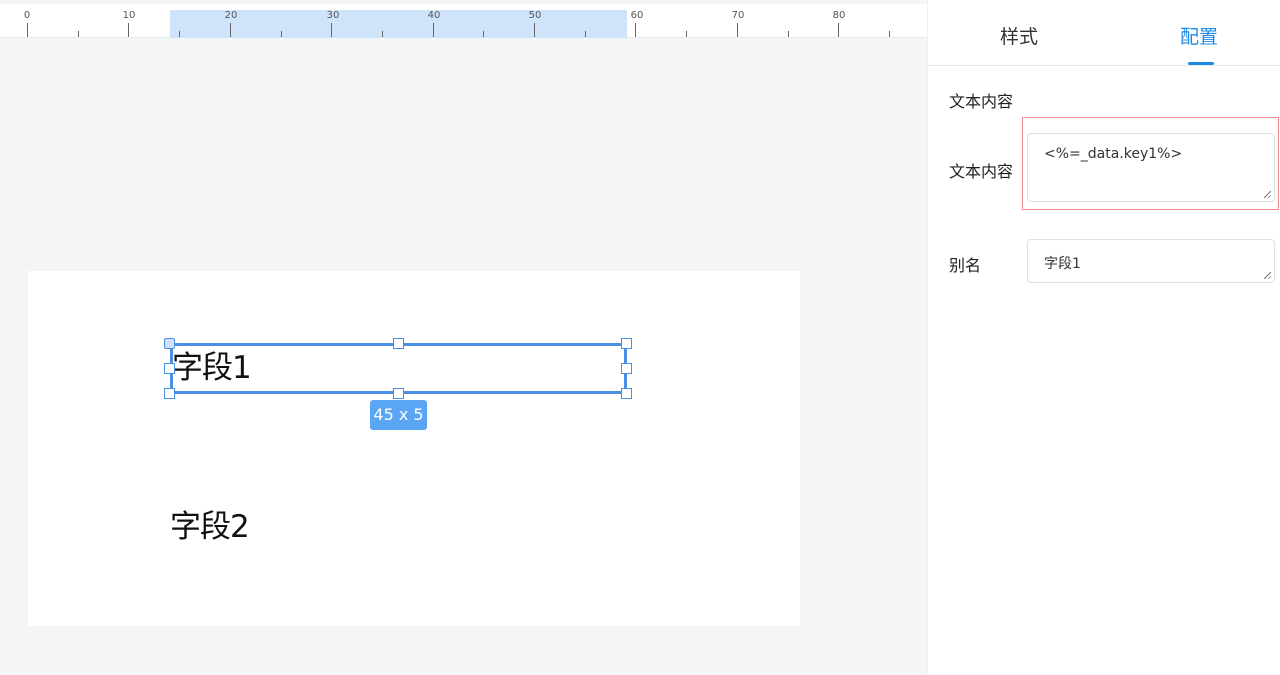  What do you see at coordinates (169, 368) in the screenshot?
I see `resize-handle-left` at bounding box center [169, 368].